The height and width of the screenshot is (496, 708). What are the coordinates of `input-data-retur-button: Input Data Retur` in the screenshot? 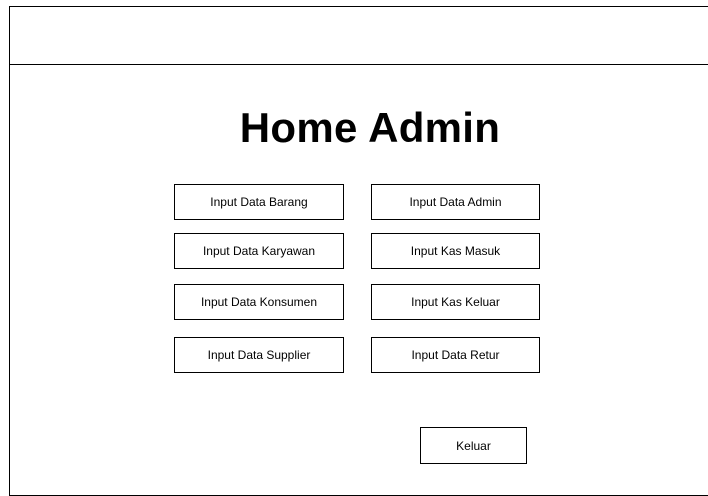 It's located at (455, 355).